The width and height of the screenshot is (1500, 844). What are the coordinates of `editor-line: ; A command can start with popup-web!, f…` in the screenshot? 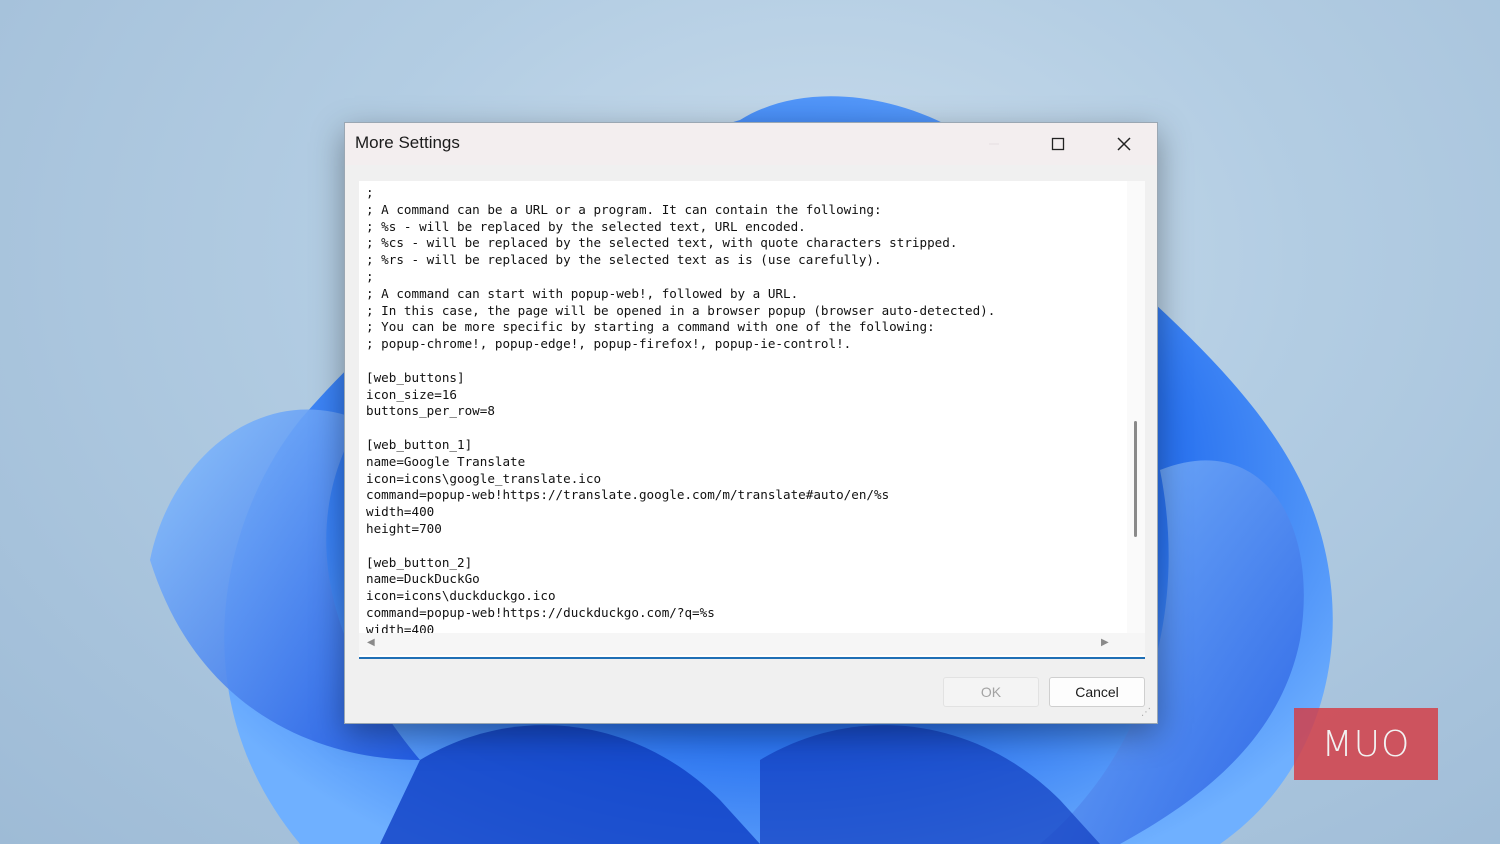 It's located at (582, 293).